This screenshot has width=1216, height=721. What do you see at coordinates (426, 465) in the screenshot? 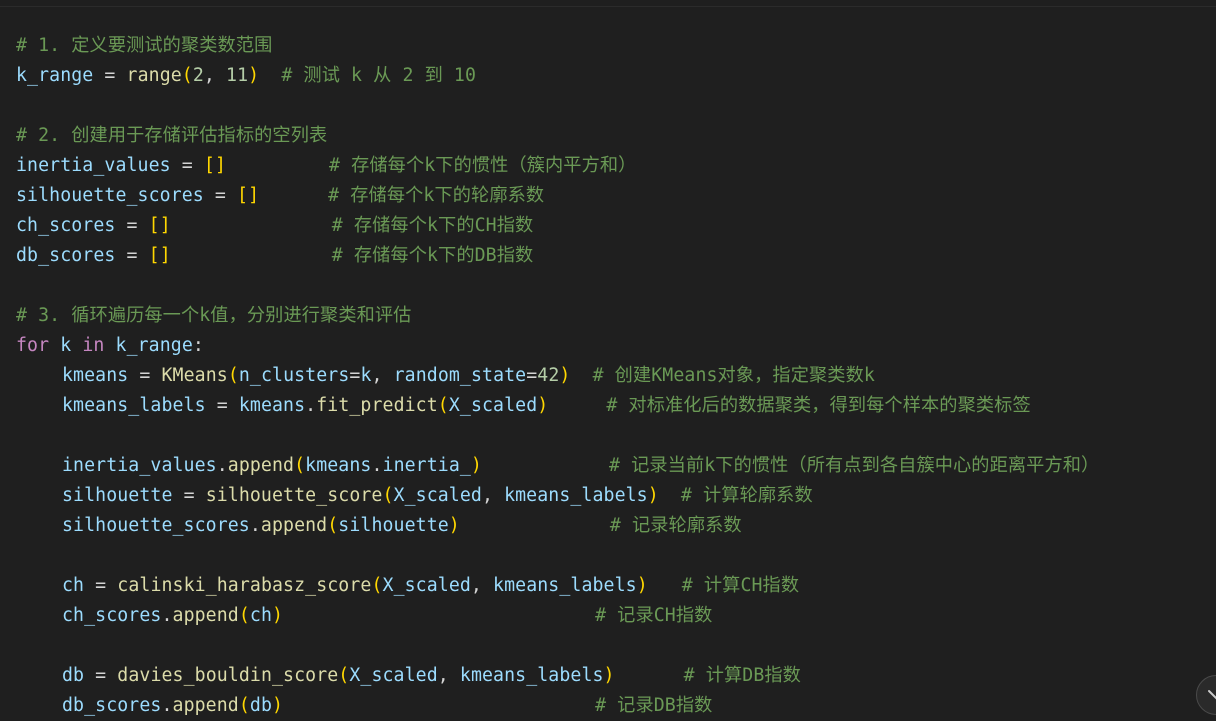
I see `attribute: inertia_` at bounding box center [426, 465].